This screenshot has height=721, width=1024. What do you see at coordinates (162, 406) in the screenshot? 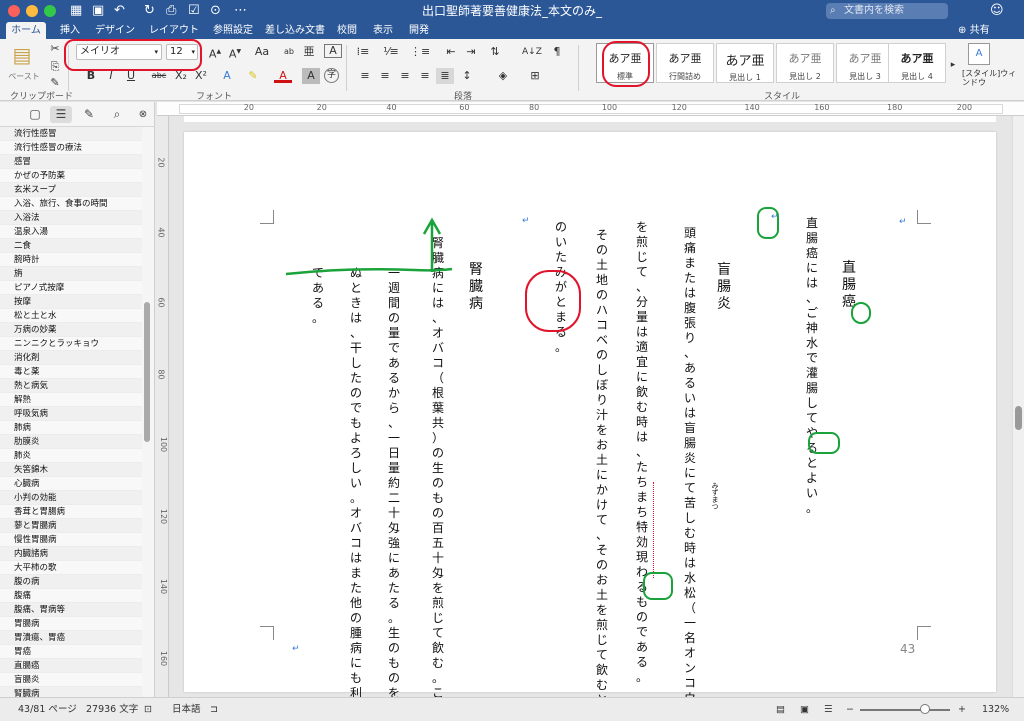
I see `vertical-ruler: 20 40 60 80 100 120 140 160` at bounding box center [162, 406].